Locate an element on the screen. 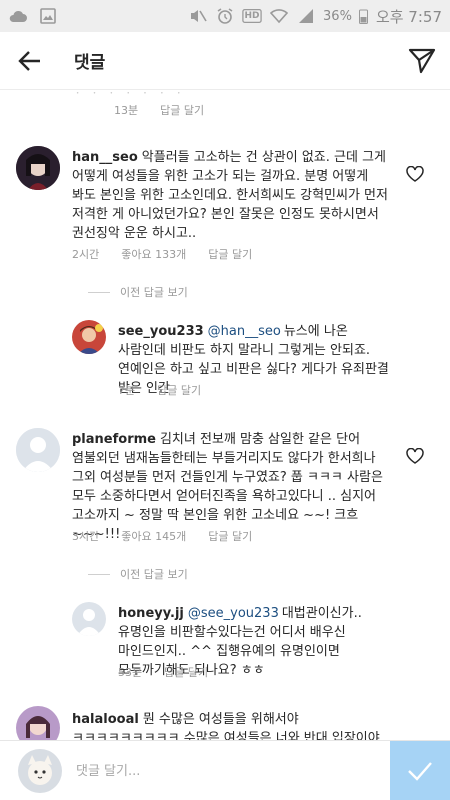 Image resolution: width=450 pixels, height=800 pixels. battery-icon is located at coordinates (364, 16).